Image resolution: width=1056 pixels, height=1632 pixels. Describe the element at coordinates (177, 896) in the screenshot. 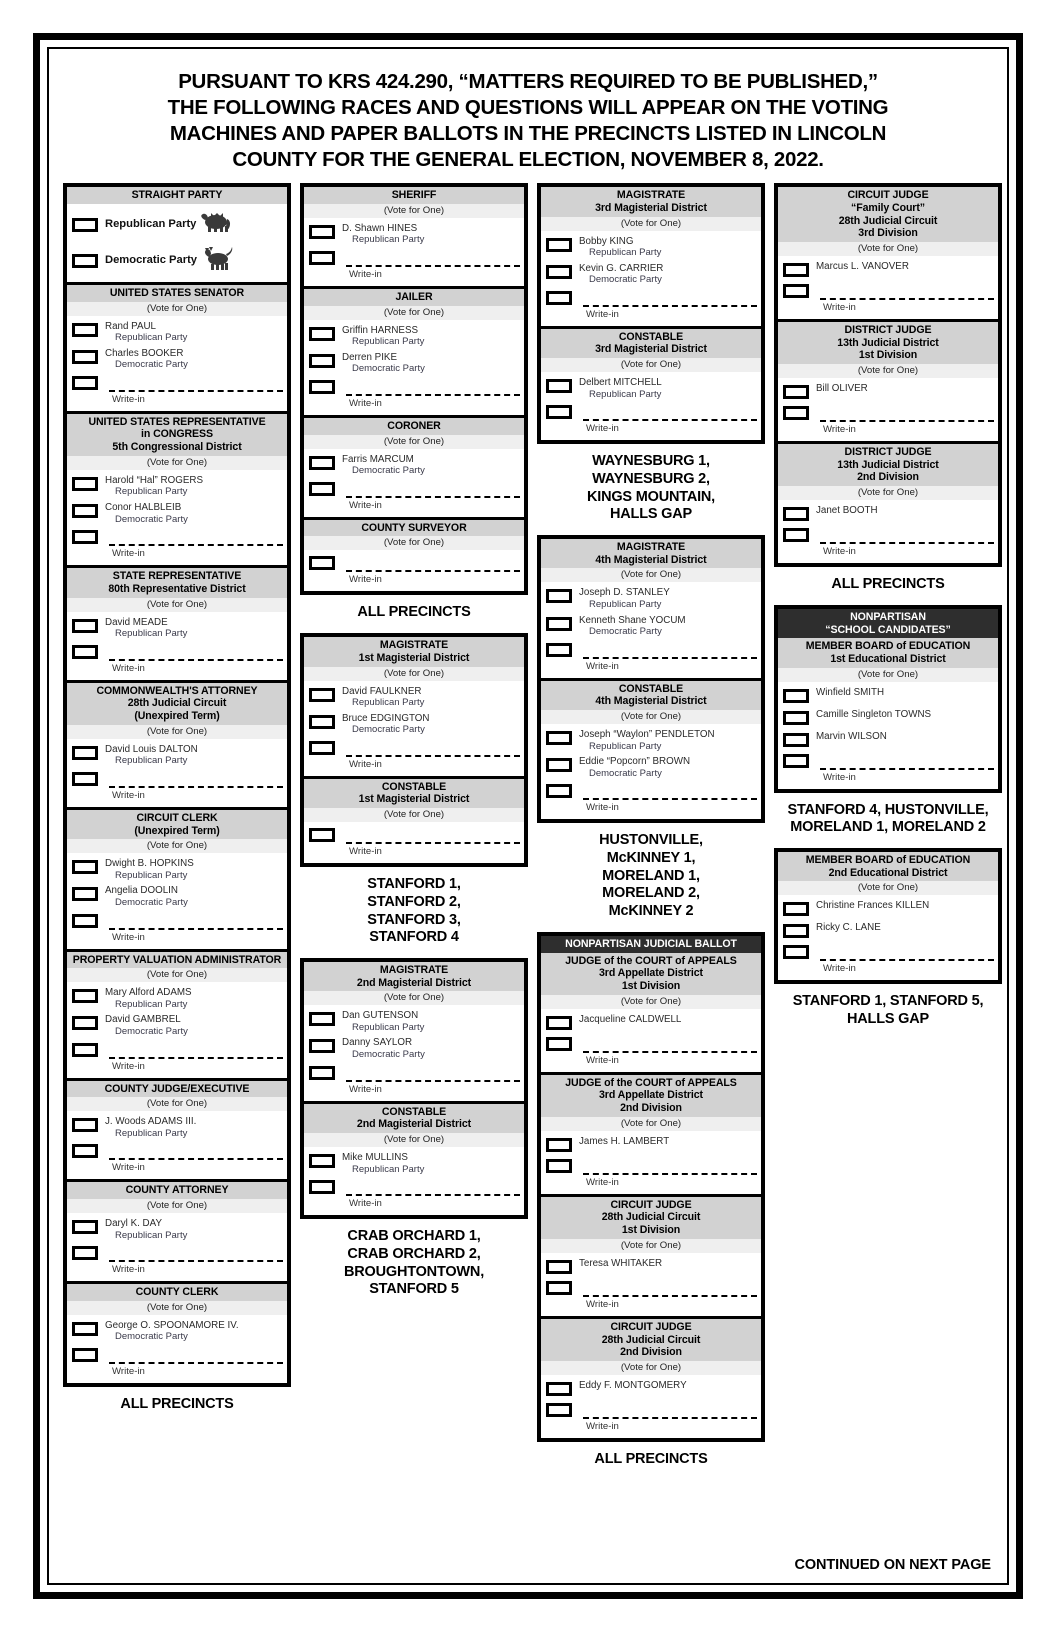

I see `candidate-option: Angelia DOOLIN Democratic Party` at that location.